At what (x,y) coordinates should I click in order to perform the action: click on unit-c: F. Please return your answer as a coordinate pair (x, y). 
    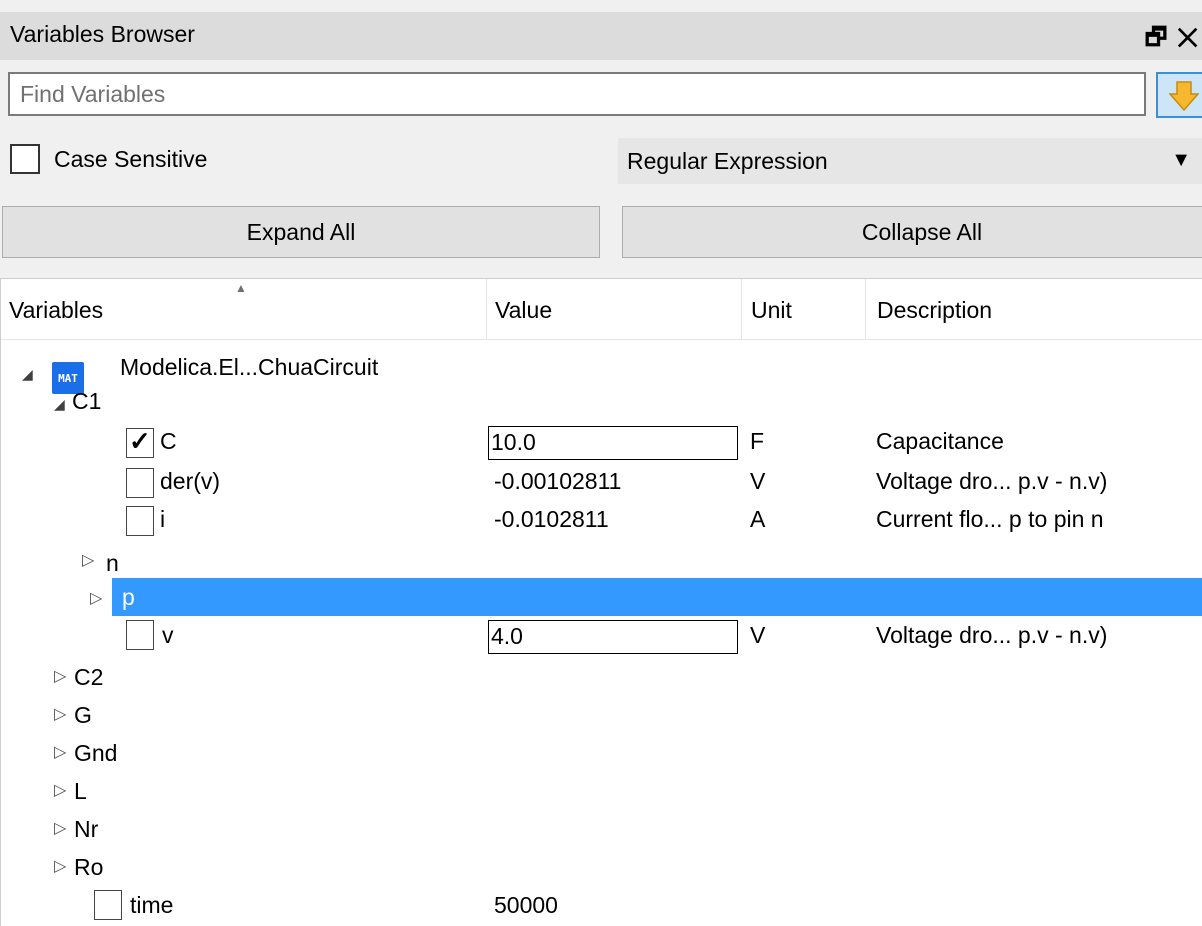
    Looking at the image, I should click on (757, 441).